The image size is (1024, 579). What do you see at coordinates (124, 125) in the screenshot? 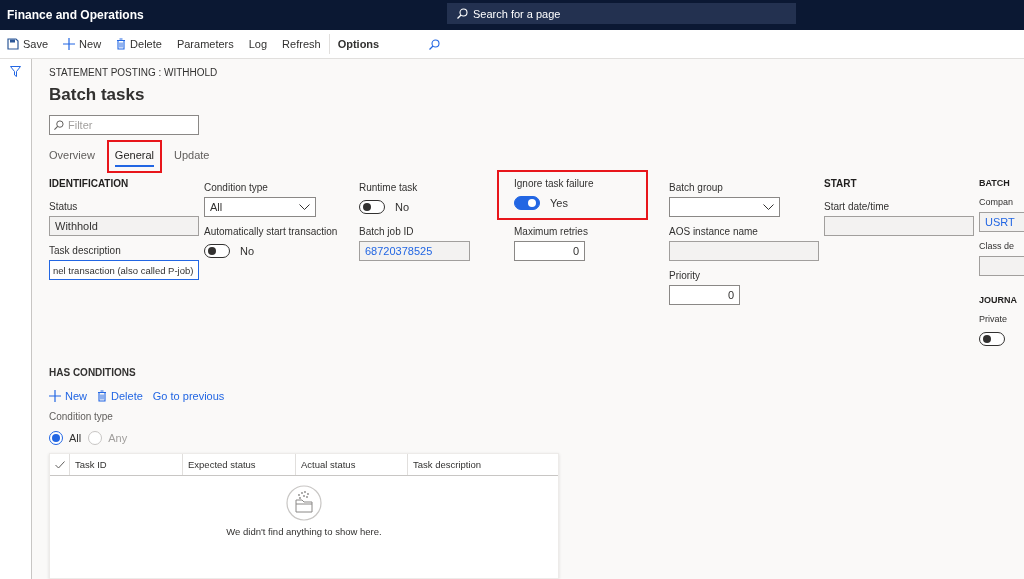
I see `filter-field: Filter` at bounding box center [124, 125].